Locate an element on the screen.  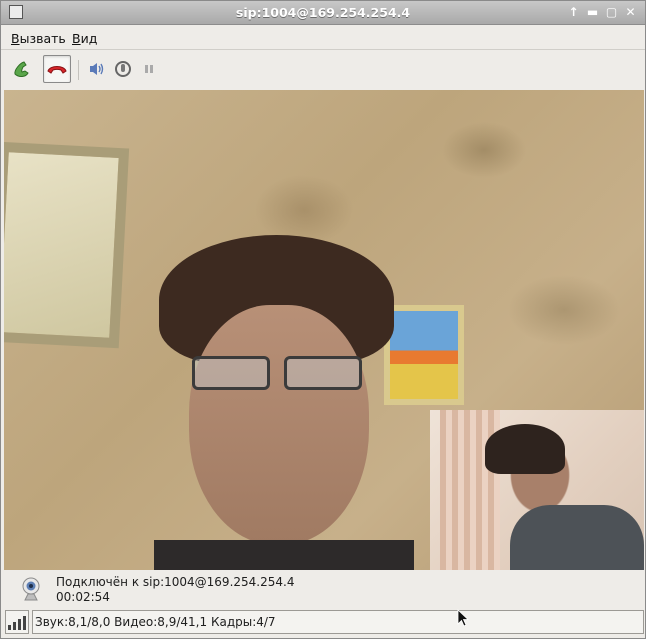
pause-button is located at coordinates (149, 69).